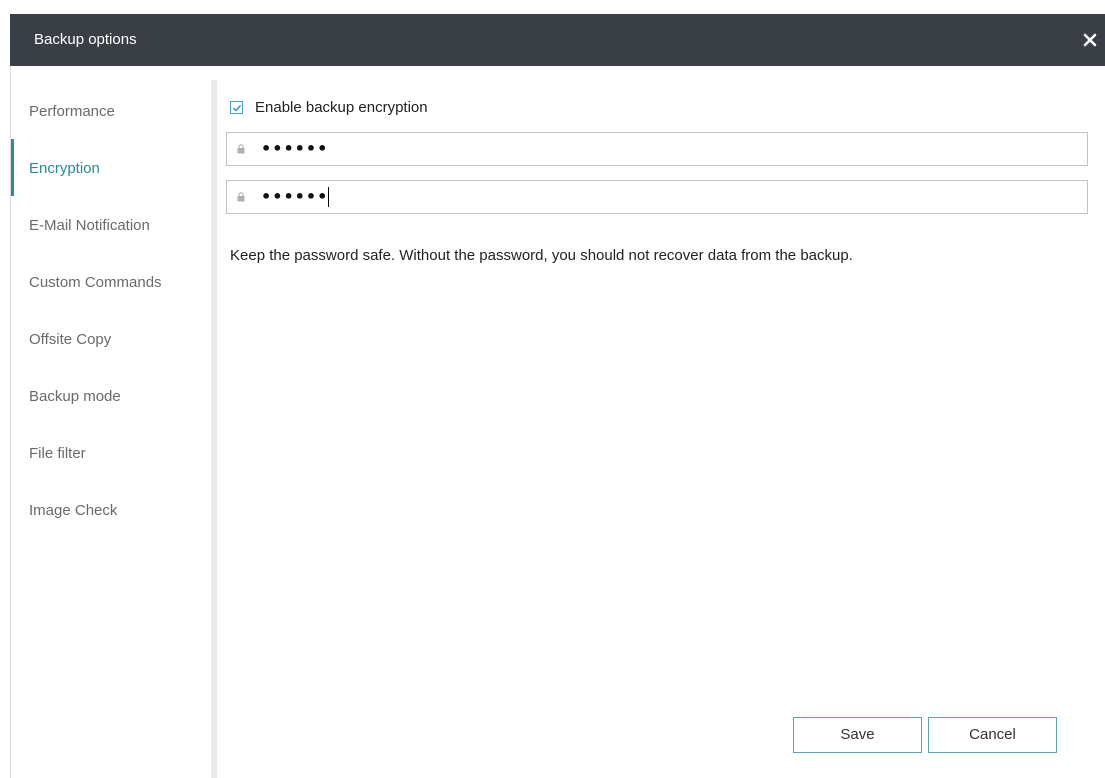  I want to click on sidebar-item-custom-commands: Custom Commands, so click(111, 281).